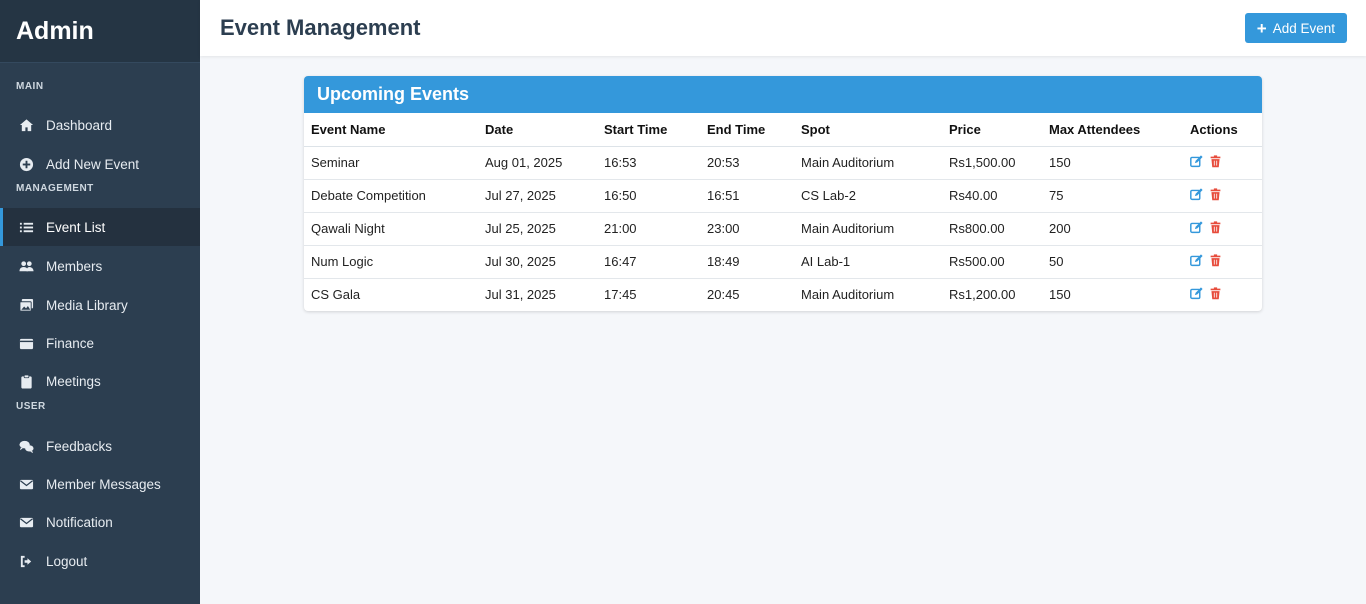  What do you see at coordinates (26, 343) in the screenshot?
I see `wallet-icon` at bounding box center [26, 343].